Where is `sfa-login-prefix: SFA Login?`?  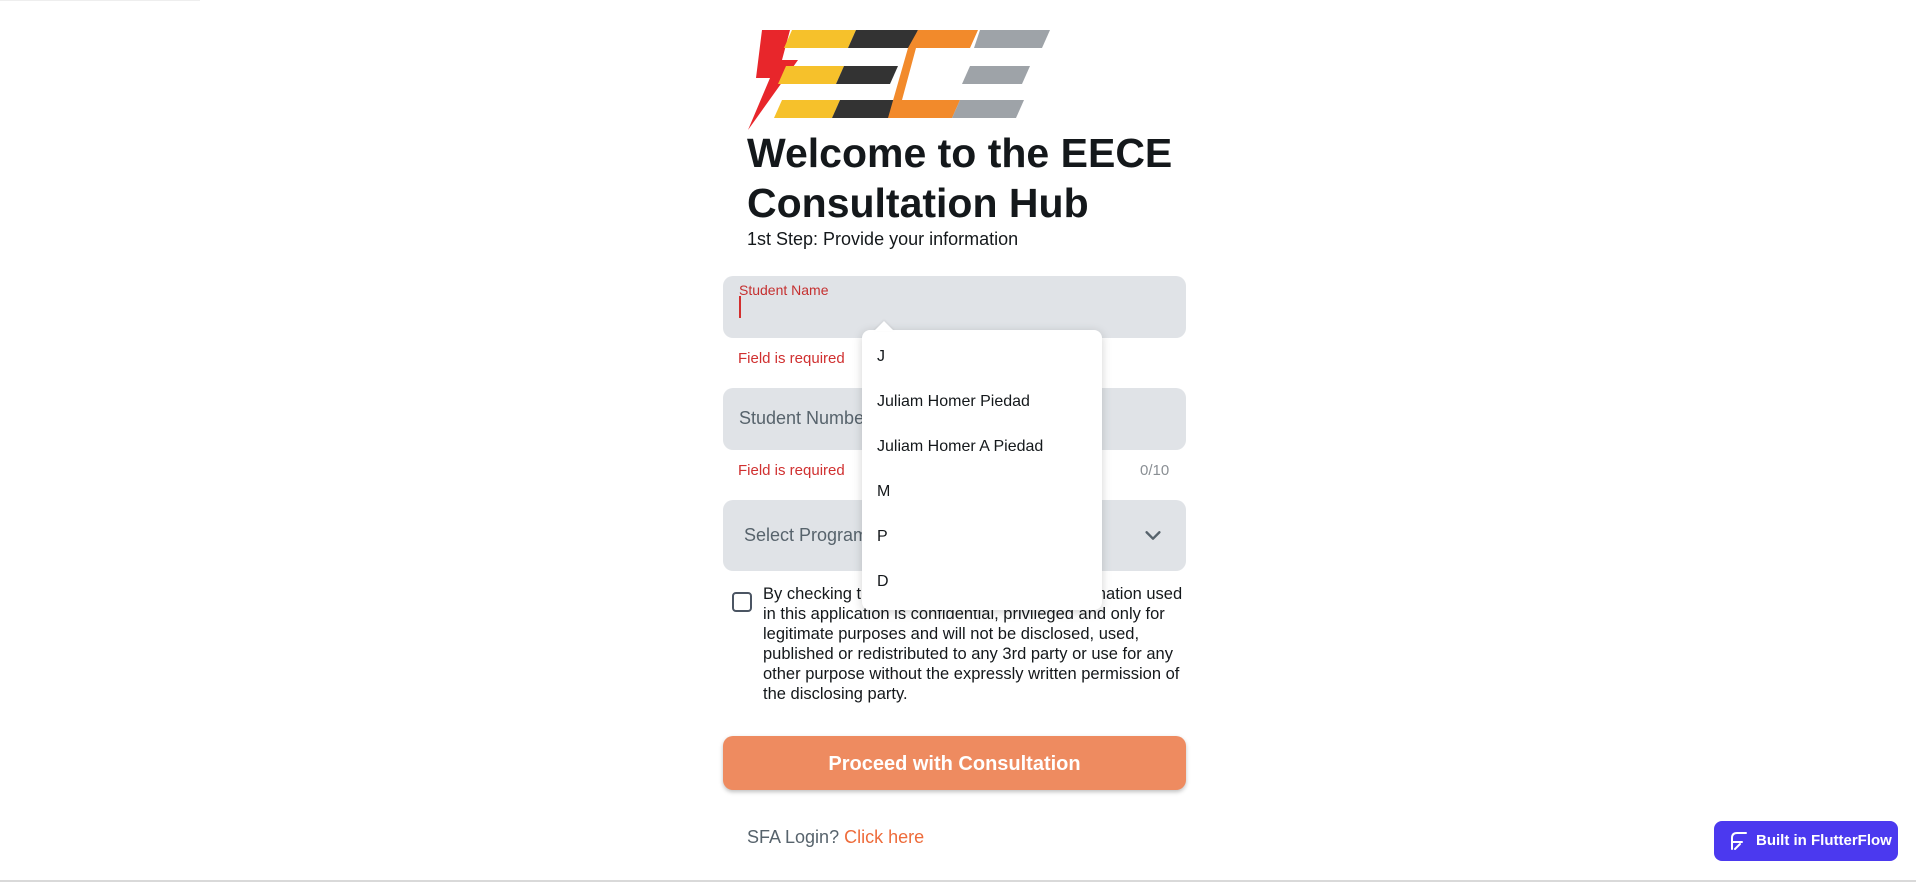 sfa-login-prefix: SFA Login? is located at coordinates (793, 837).